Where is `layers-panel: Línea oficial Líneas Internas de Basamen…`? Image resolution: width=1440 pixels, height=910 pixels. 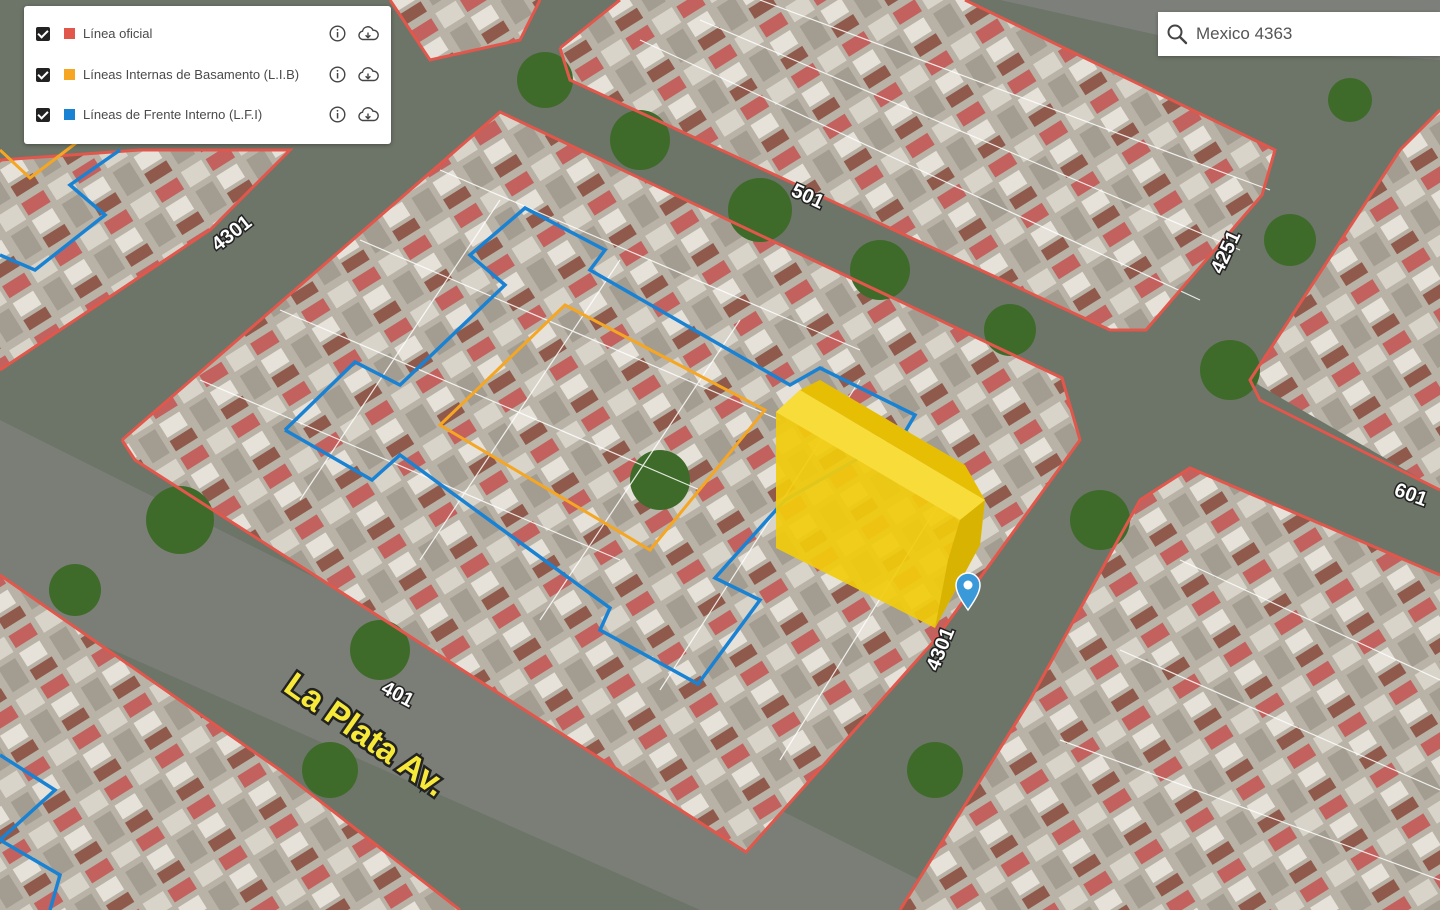 layers-panel: Línea oficial Líneas Internas de Basamen… is located at coordinates (207, 75).